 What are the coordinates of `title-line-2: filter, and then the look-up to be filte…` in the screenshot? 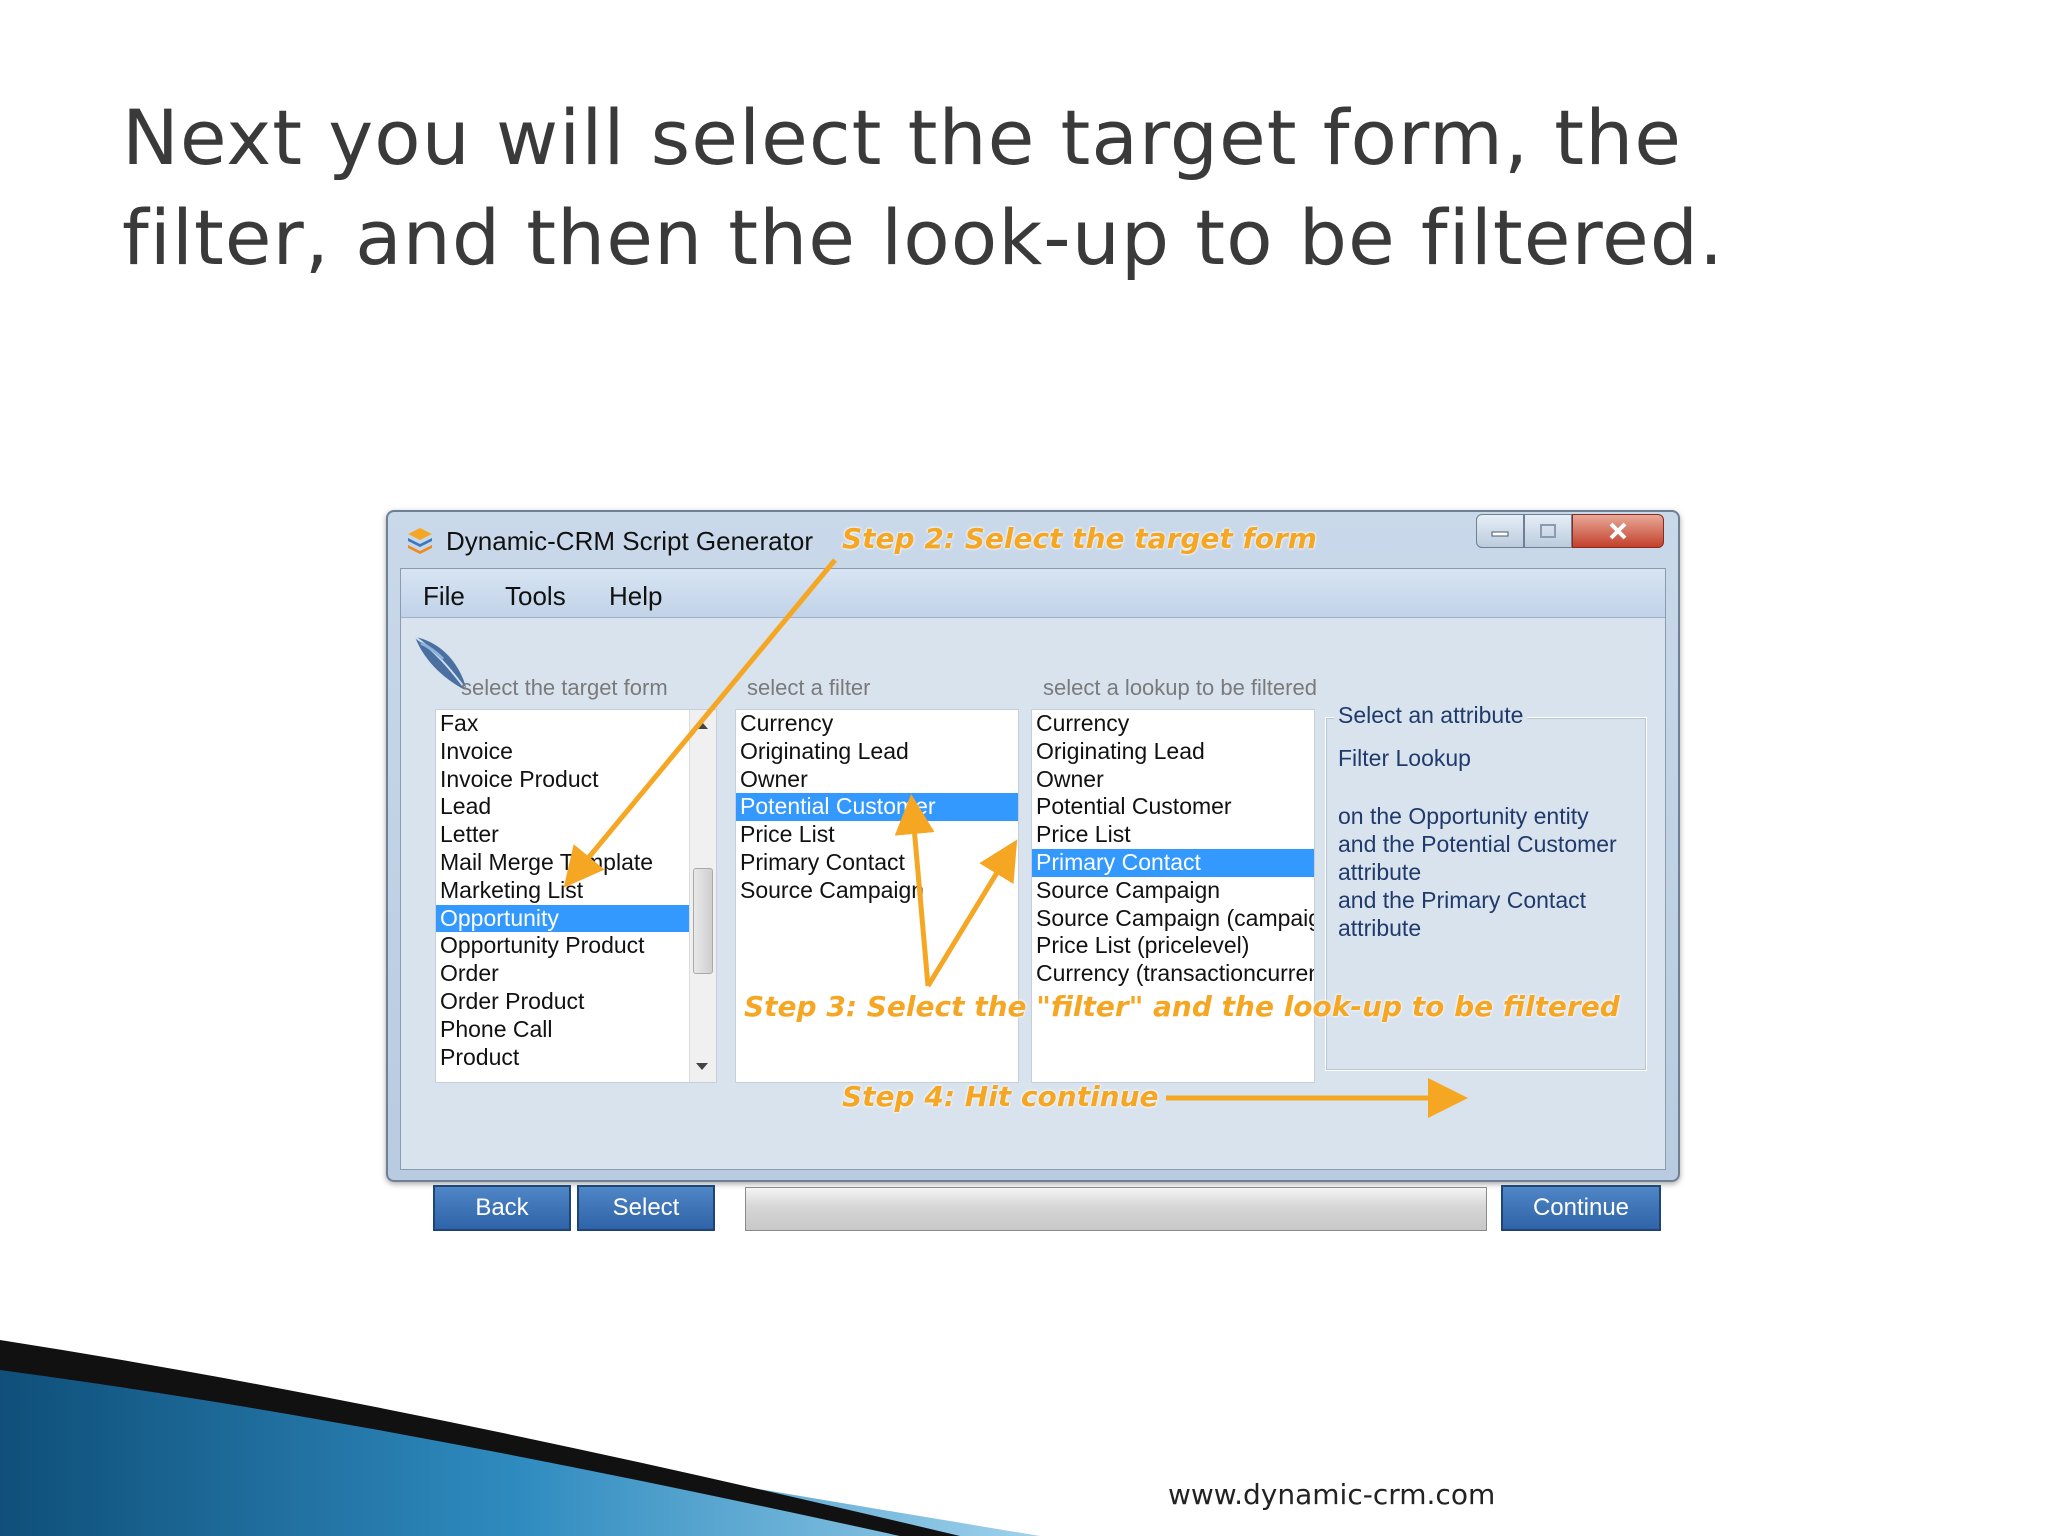 It's located at (923, 237).